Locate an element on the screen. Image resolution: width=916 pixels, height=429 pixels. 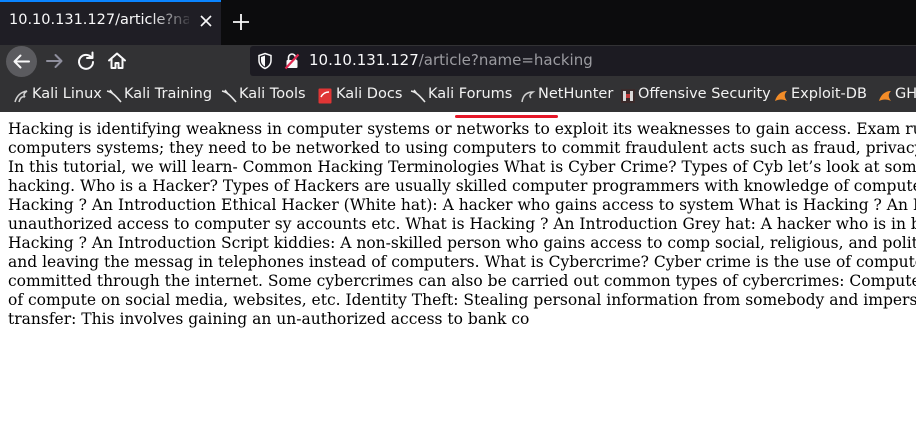
home-button is located at coordinates (117, 61).